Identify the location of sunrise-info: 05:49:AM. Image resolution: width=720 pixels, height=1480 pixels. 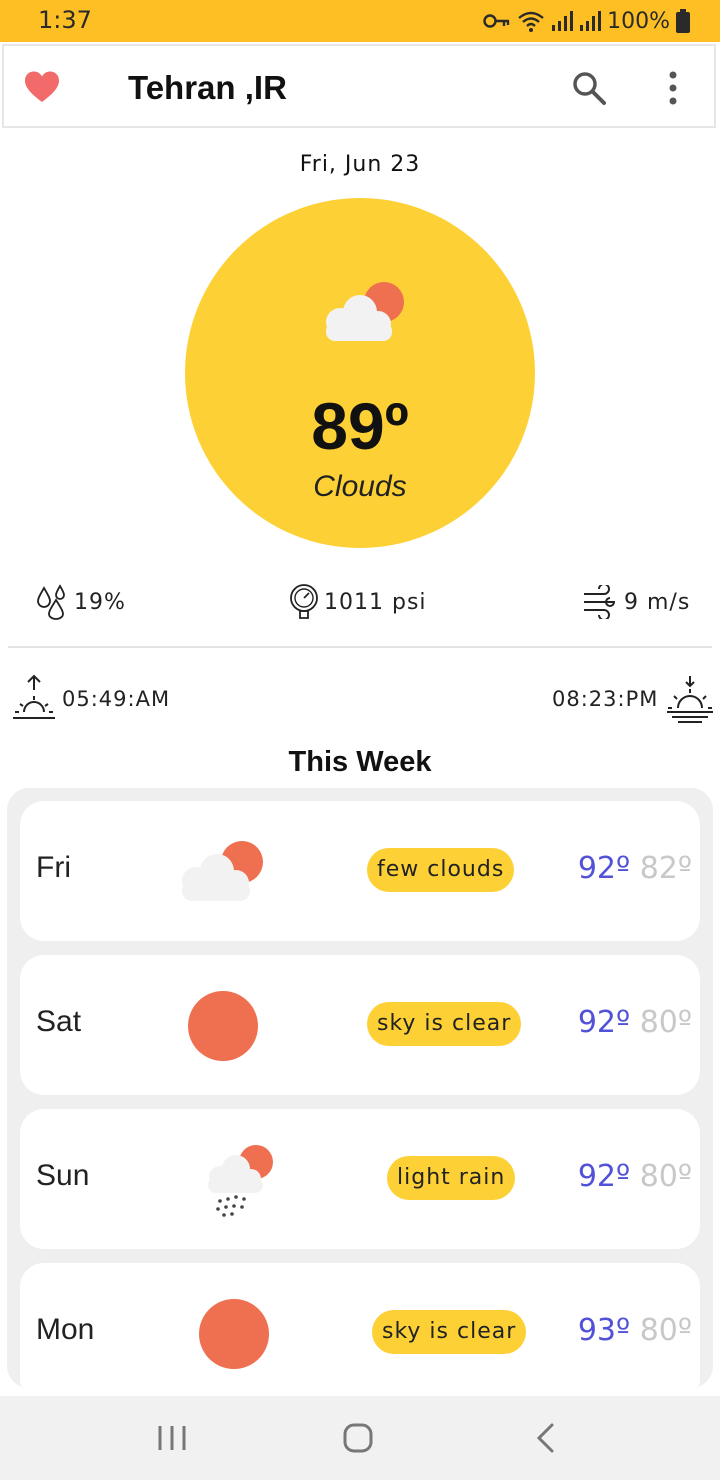
(91, 699).